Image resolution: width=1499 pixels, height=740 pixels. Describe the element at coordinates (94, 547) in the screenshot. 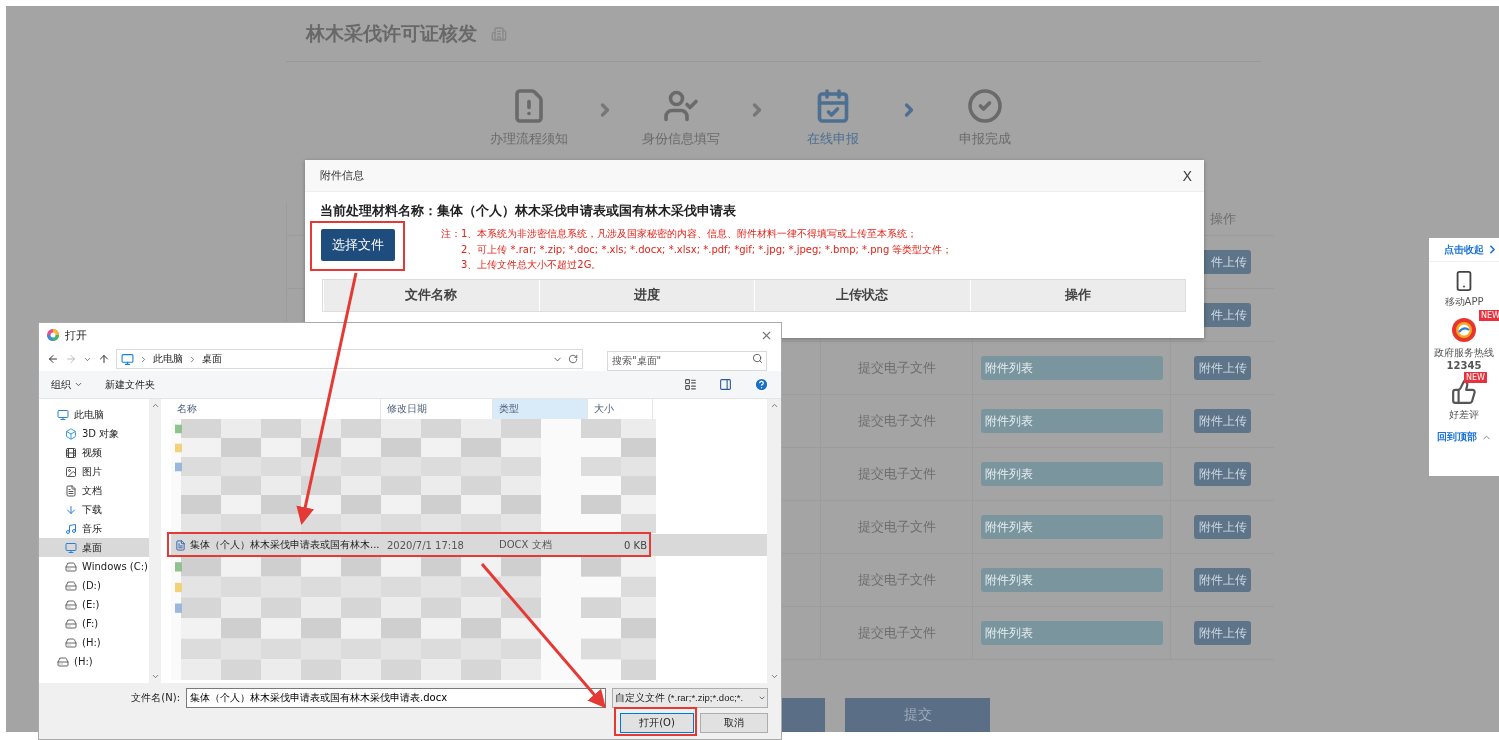

I see `tree-item: 桌面` at that location.